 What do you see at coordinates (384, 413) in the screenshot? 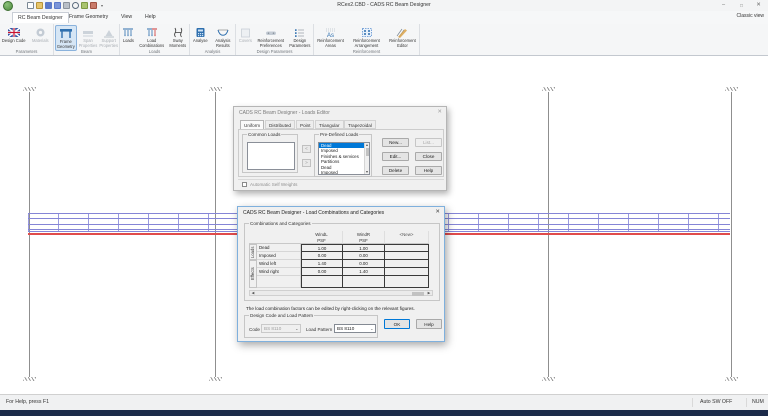
I see `window-bottom-edge` at bounding box center [384, 413].